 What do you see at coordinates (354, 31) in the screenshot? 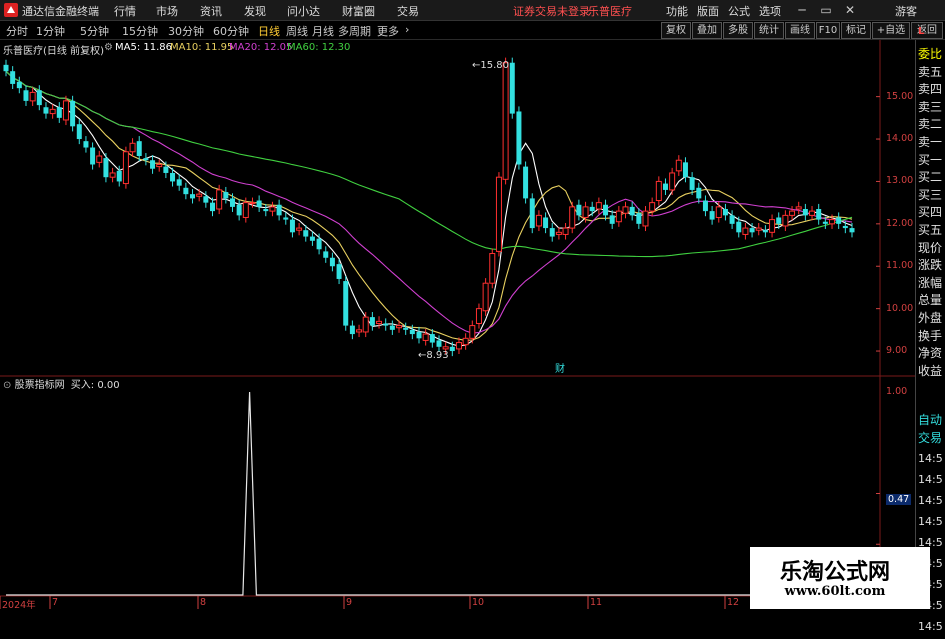
I see `period-multi: 多周期` at bounding box center [354, 31].